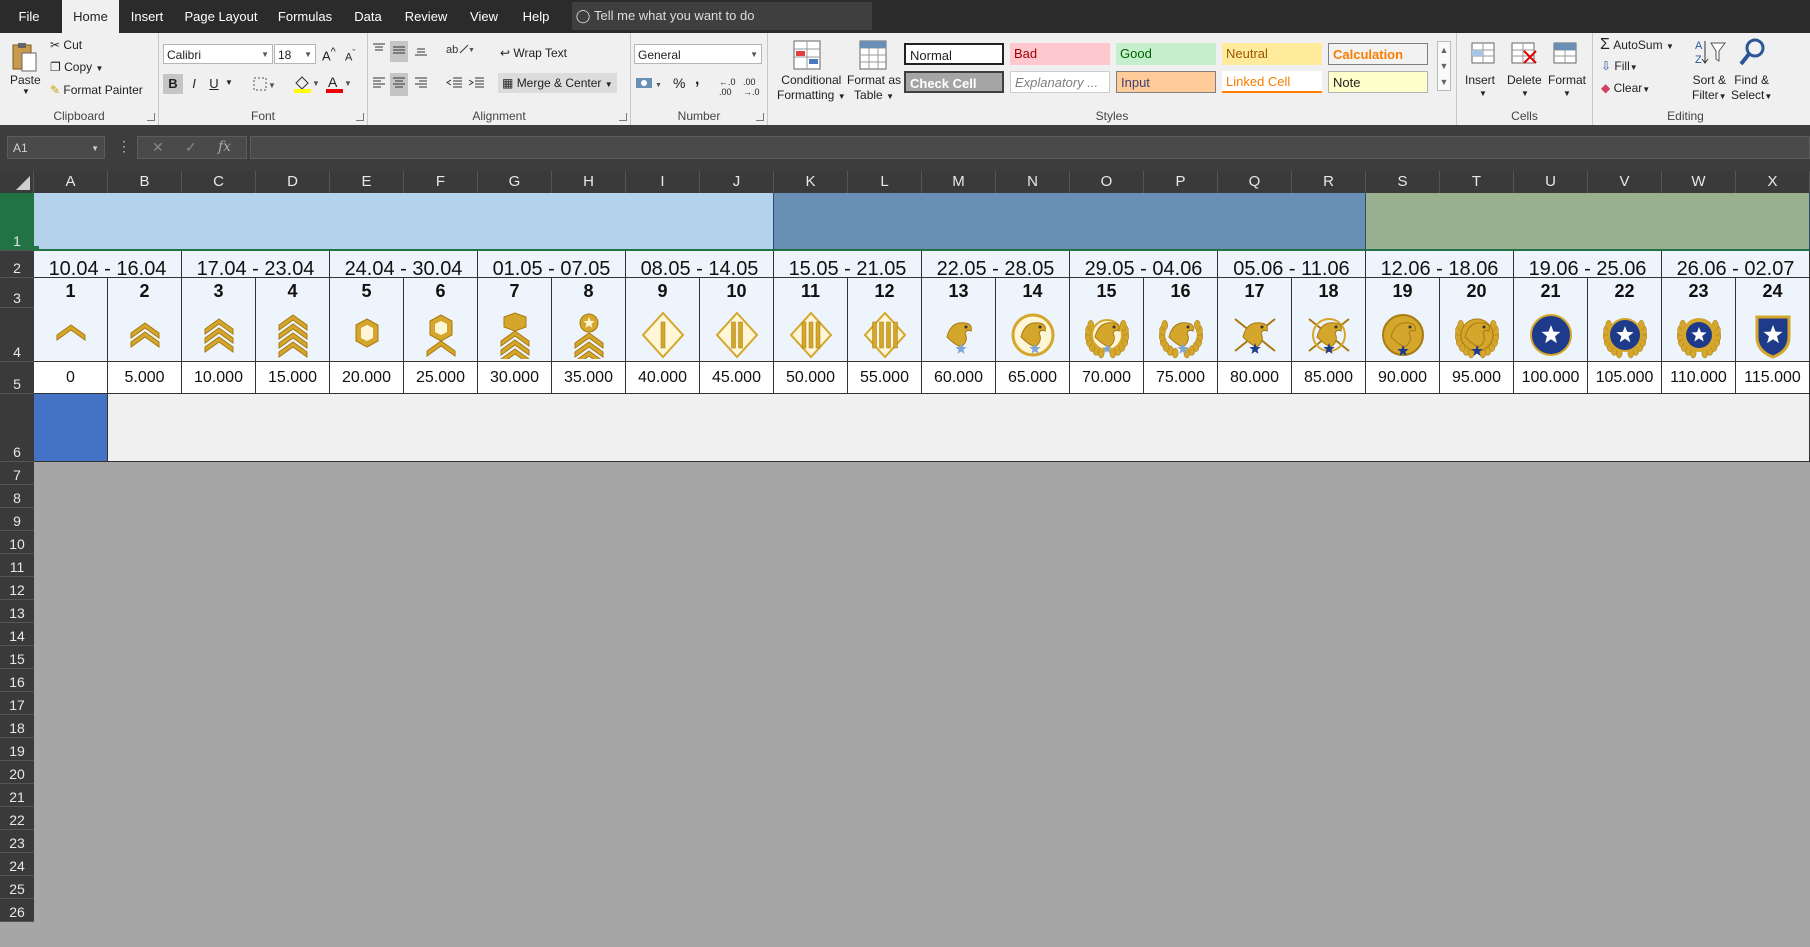  What do you see at coordinates (293, 378) in the screenshot?
I see `points-cell: 15.000` at bounding box center [293, 378].